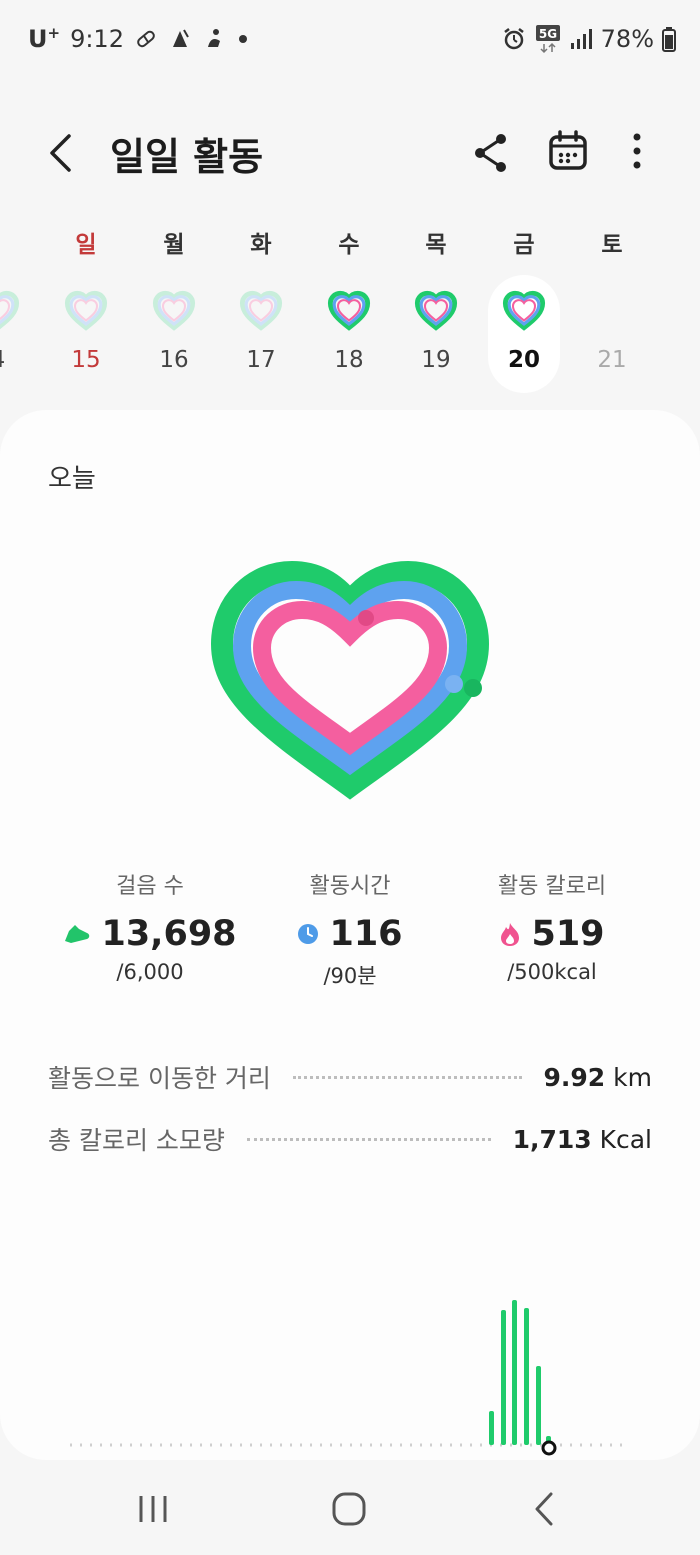 The image size is (700, 1555). I want to click on weekday-sun: 일, so click(86, 245).